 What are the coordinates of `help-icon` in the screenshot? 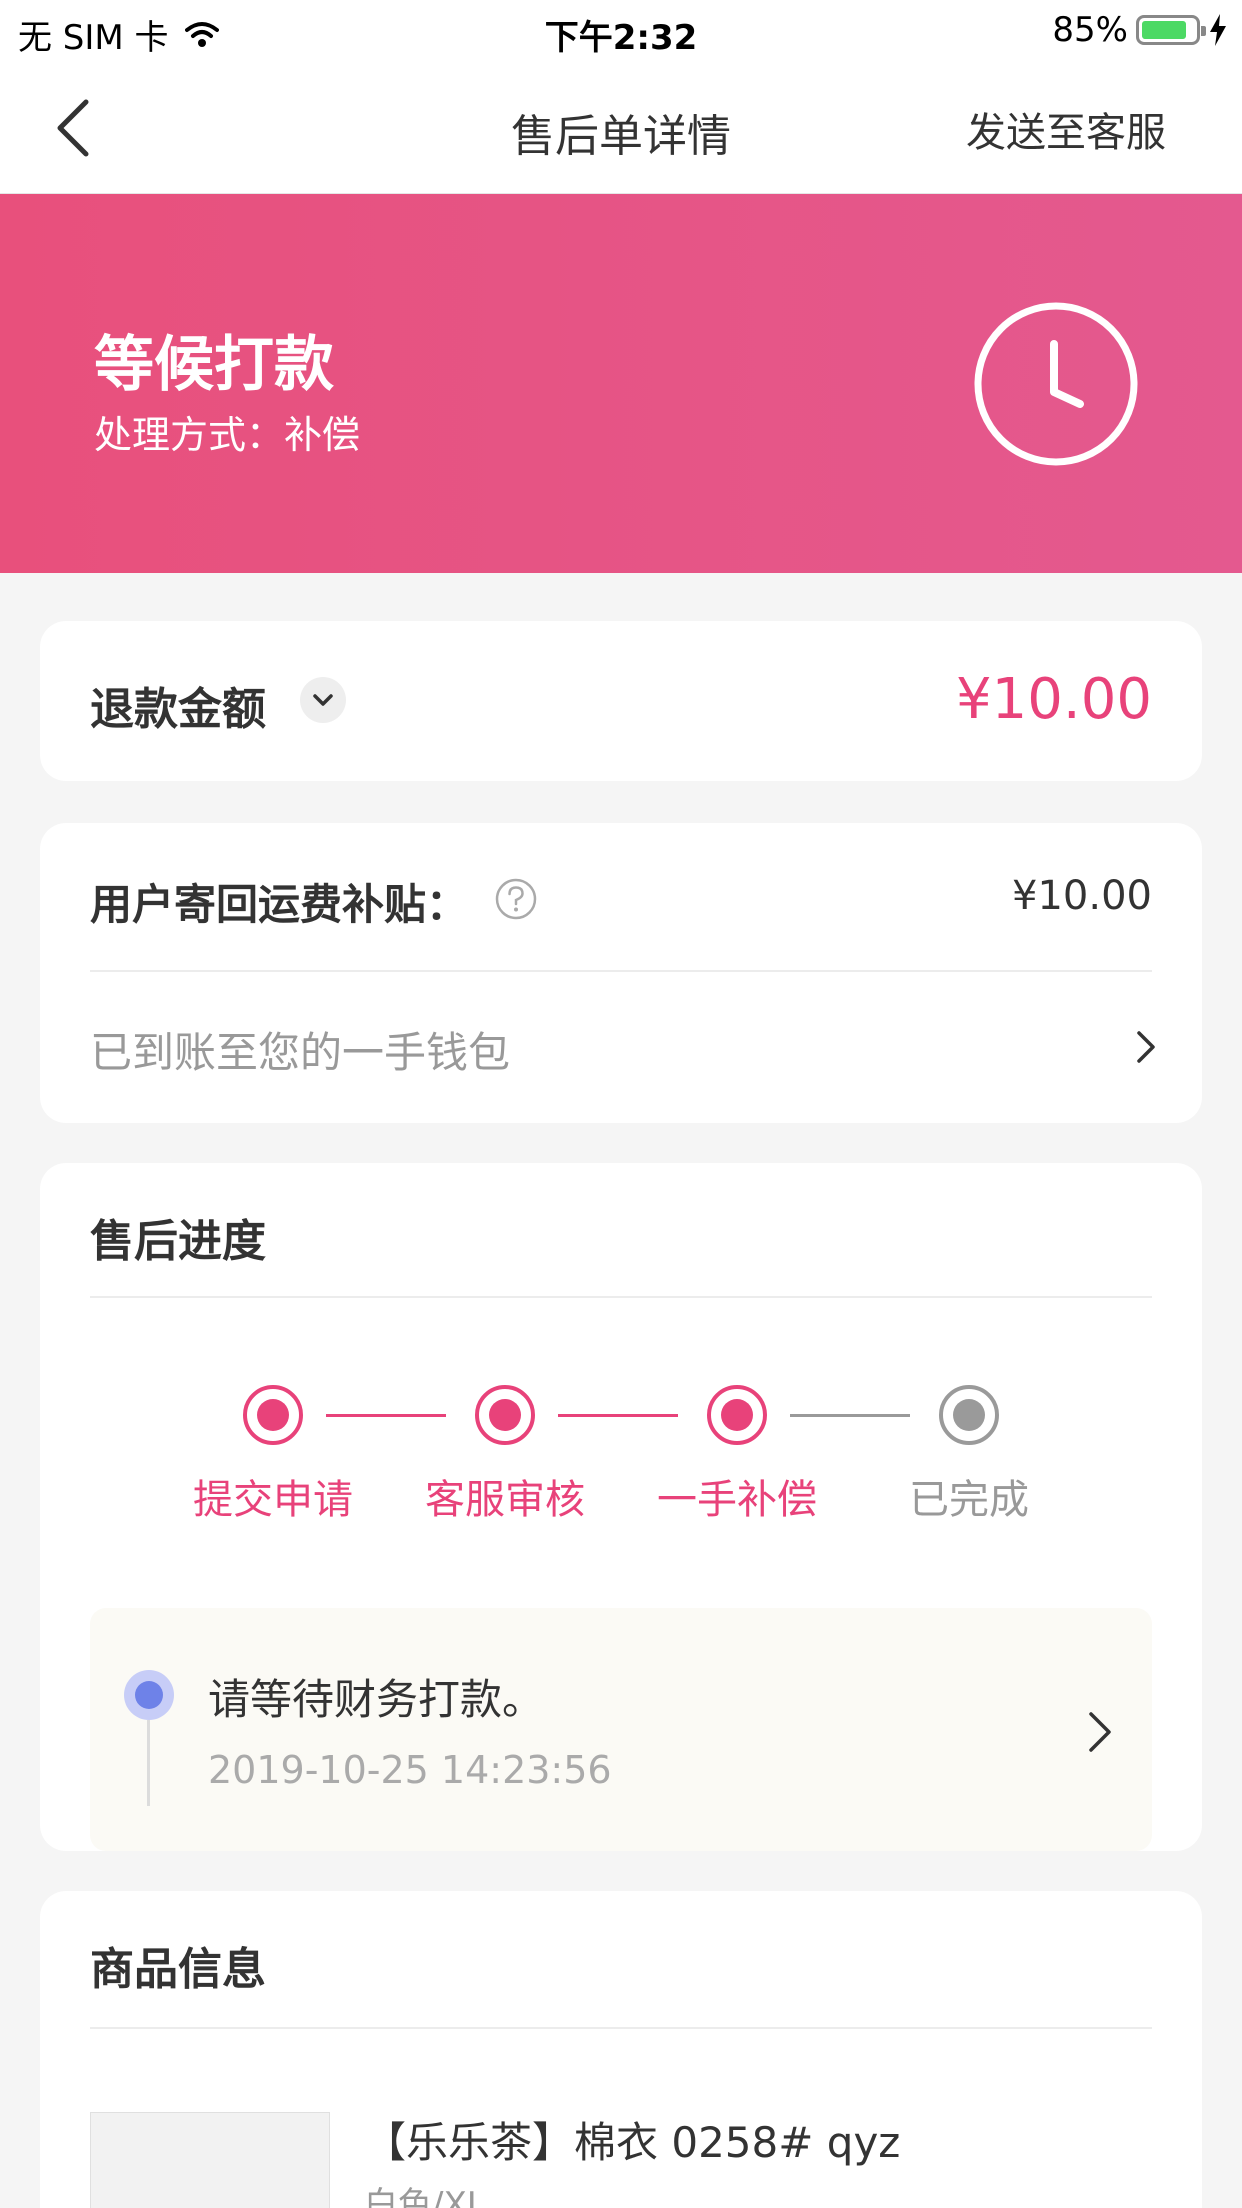 It's located at (516, 899).